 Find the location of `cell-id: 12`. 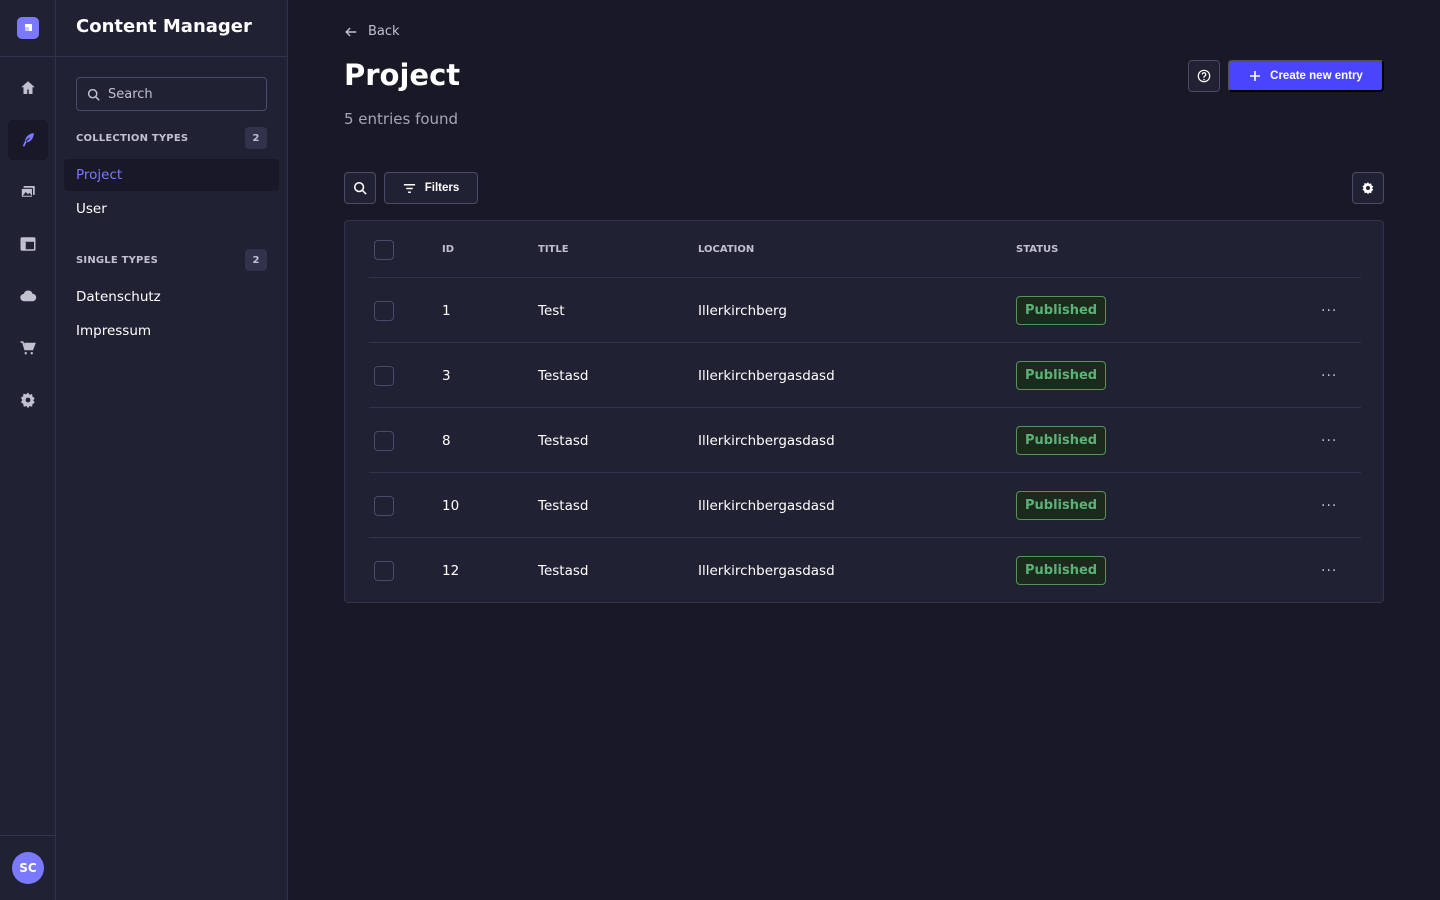

cell-id: 12 is located at coordinates (451, 570).